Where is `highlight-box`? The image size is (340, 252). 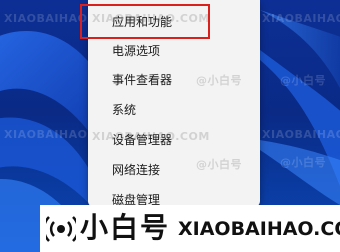 highlight-box is located at coordinates (145, 21).